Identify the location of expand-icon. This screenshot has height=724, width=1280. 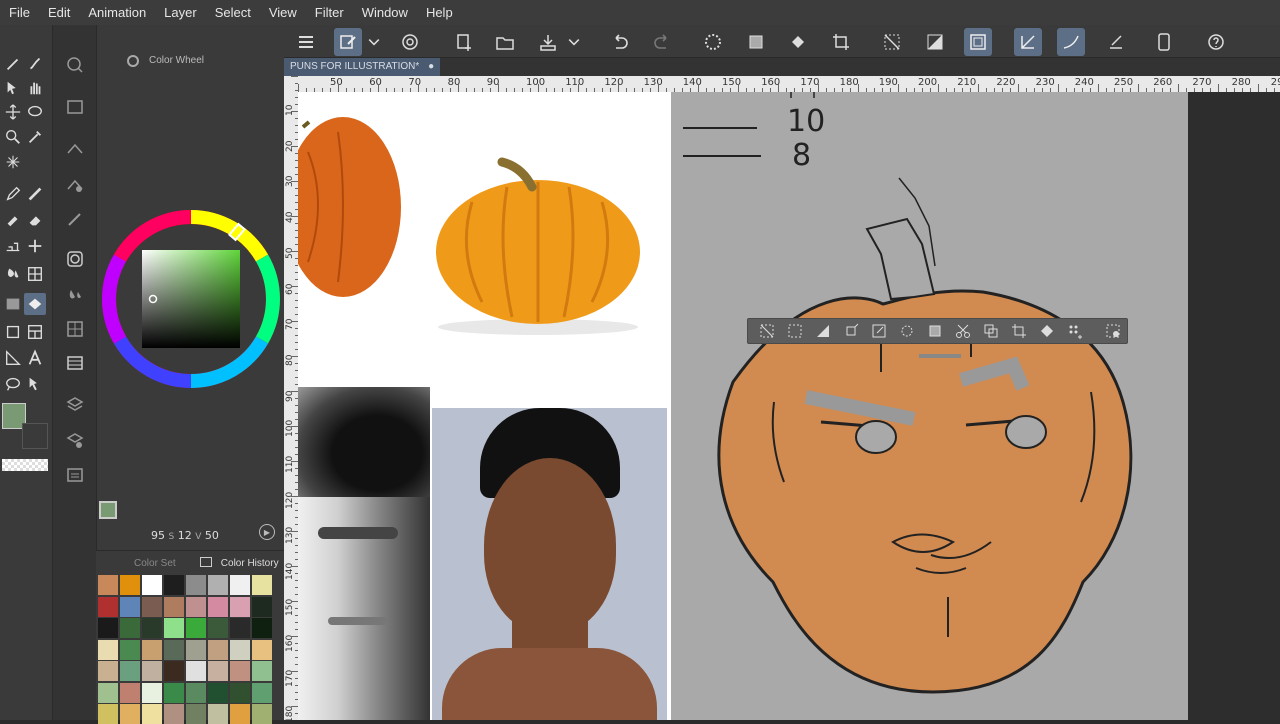
(851, 331).